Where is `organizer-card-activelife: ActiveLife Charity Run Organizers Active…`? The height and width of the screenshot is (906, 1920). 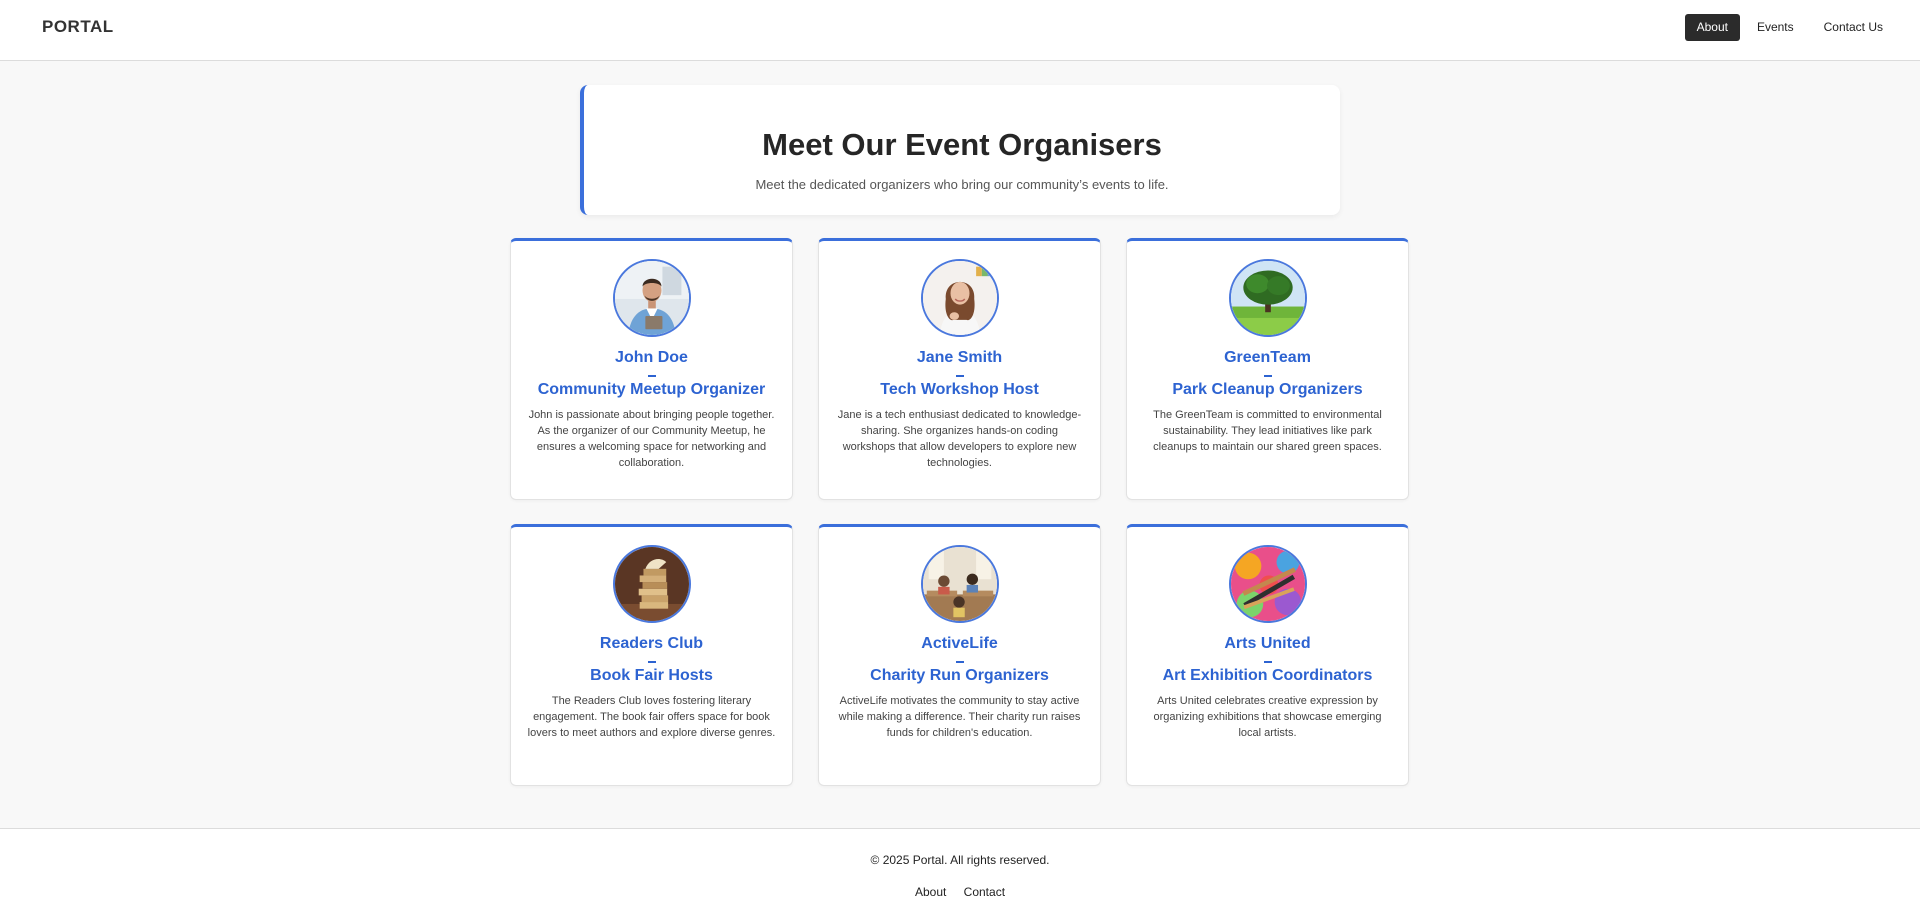 organizer-card-activelife: ActiveLife Charity Run Organizers Active… is located at coordinates (959, 655).